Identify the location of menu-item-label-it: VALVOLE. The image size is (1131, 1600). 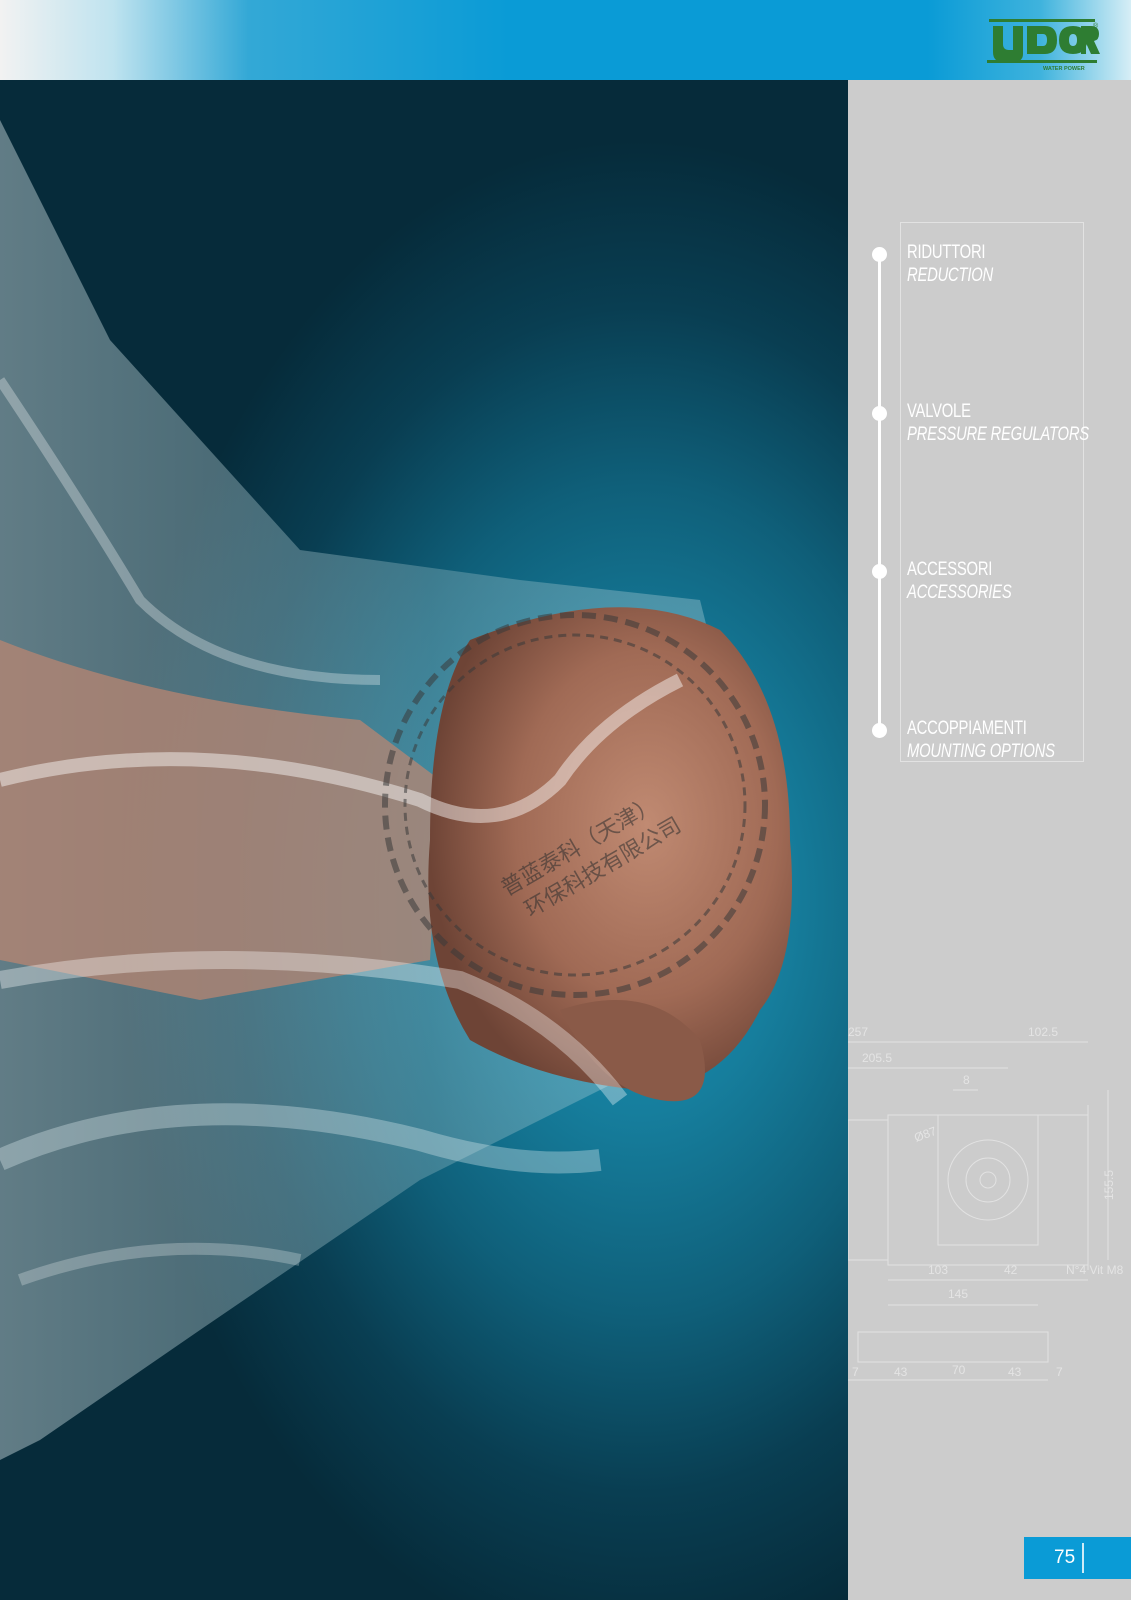
(939, 411).